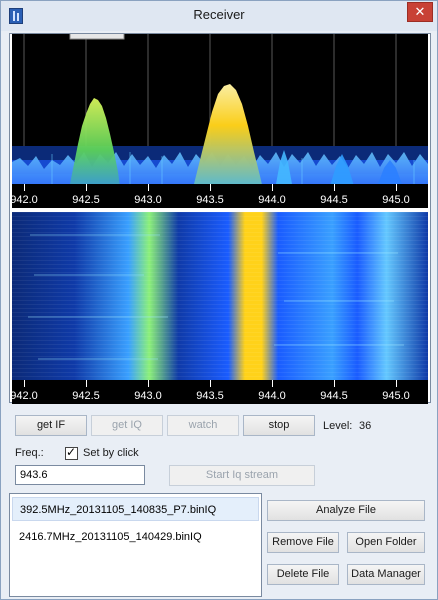  What do you see at coordinates (71, 452) in the screenshot?
I see `set-by-click-checkbox` at bounding box center [71, 452].